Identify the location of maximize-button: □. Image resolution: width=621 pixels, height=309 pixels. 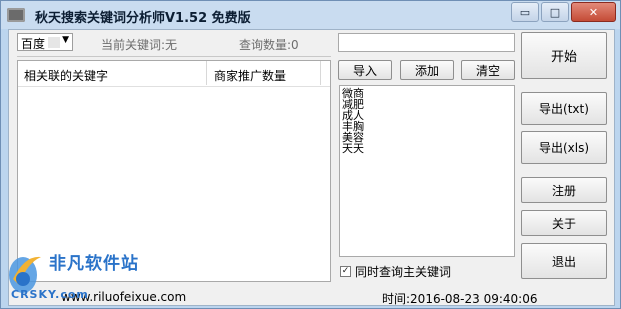
(555, 12).